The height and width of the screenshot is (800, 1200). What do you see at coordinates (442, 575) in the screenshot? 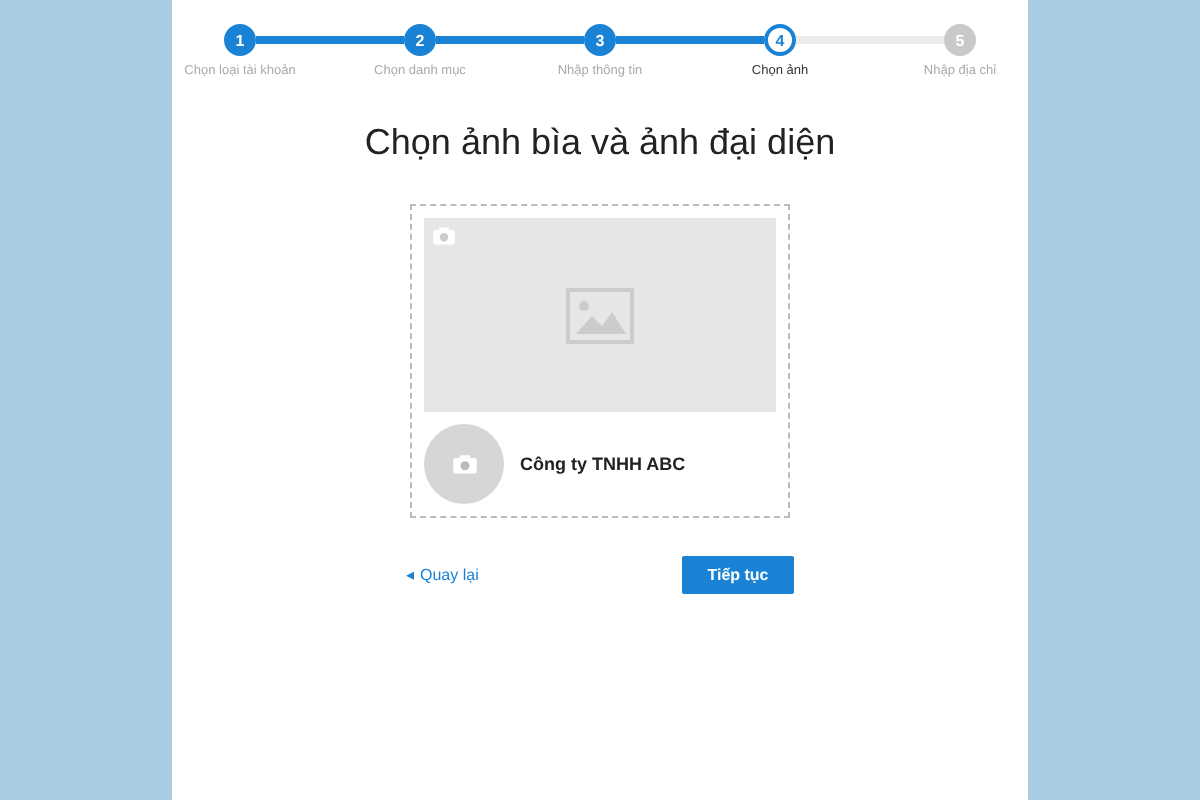
I see `back-link: ◂ Quay lại` at bounding box center [442, 575].